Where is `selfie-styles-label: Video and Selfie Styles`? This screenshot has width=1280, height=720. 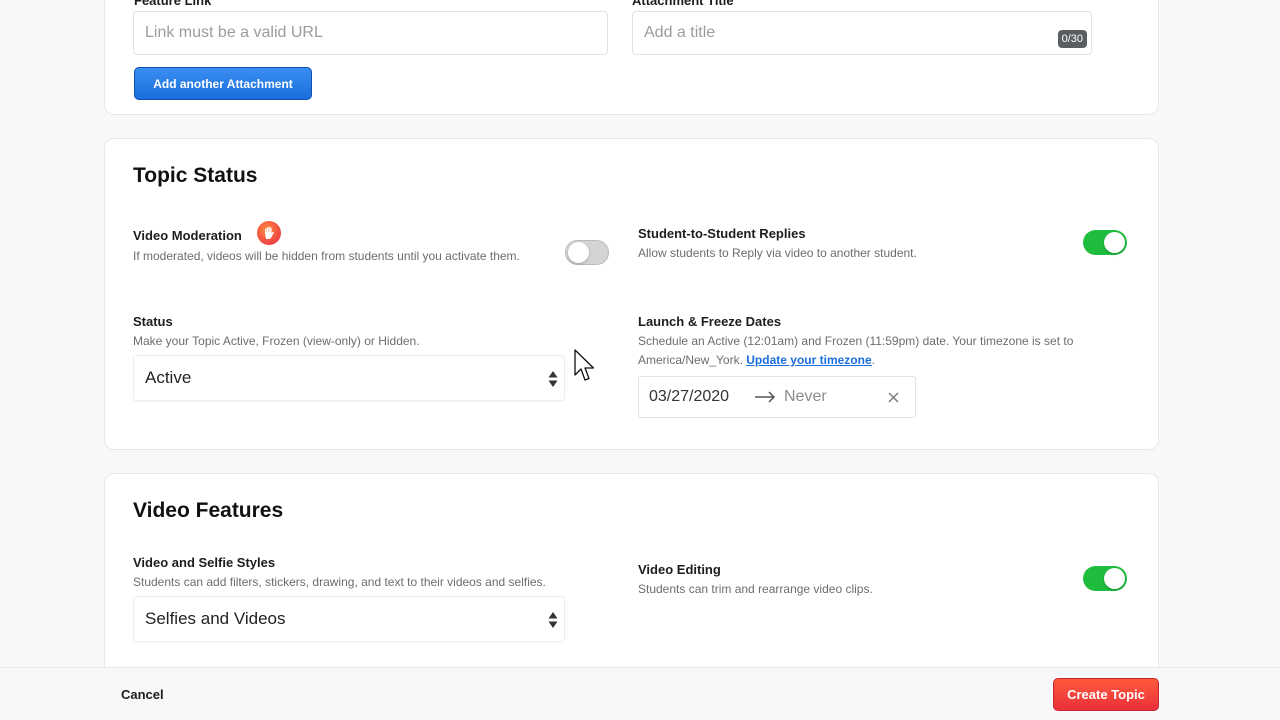
selfie-styles-label: Video and Selfie Styles is located at coordinates (204, 562).